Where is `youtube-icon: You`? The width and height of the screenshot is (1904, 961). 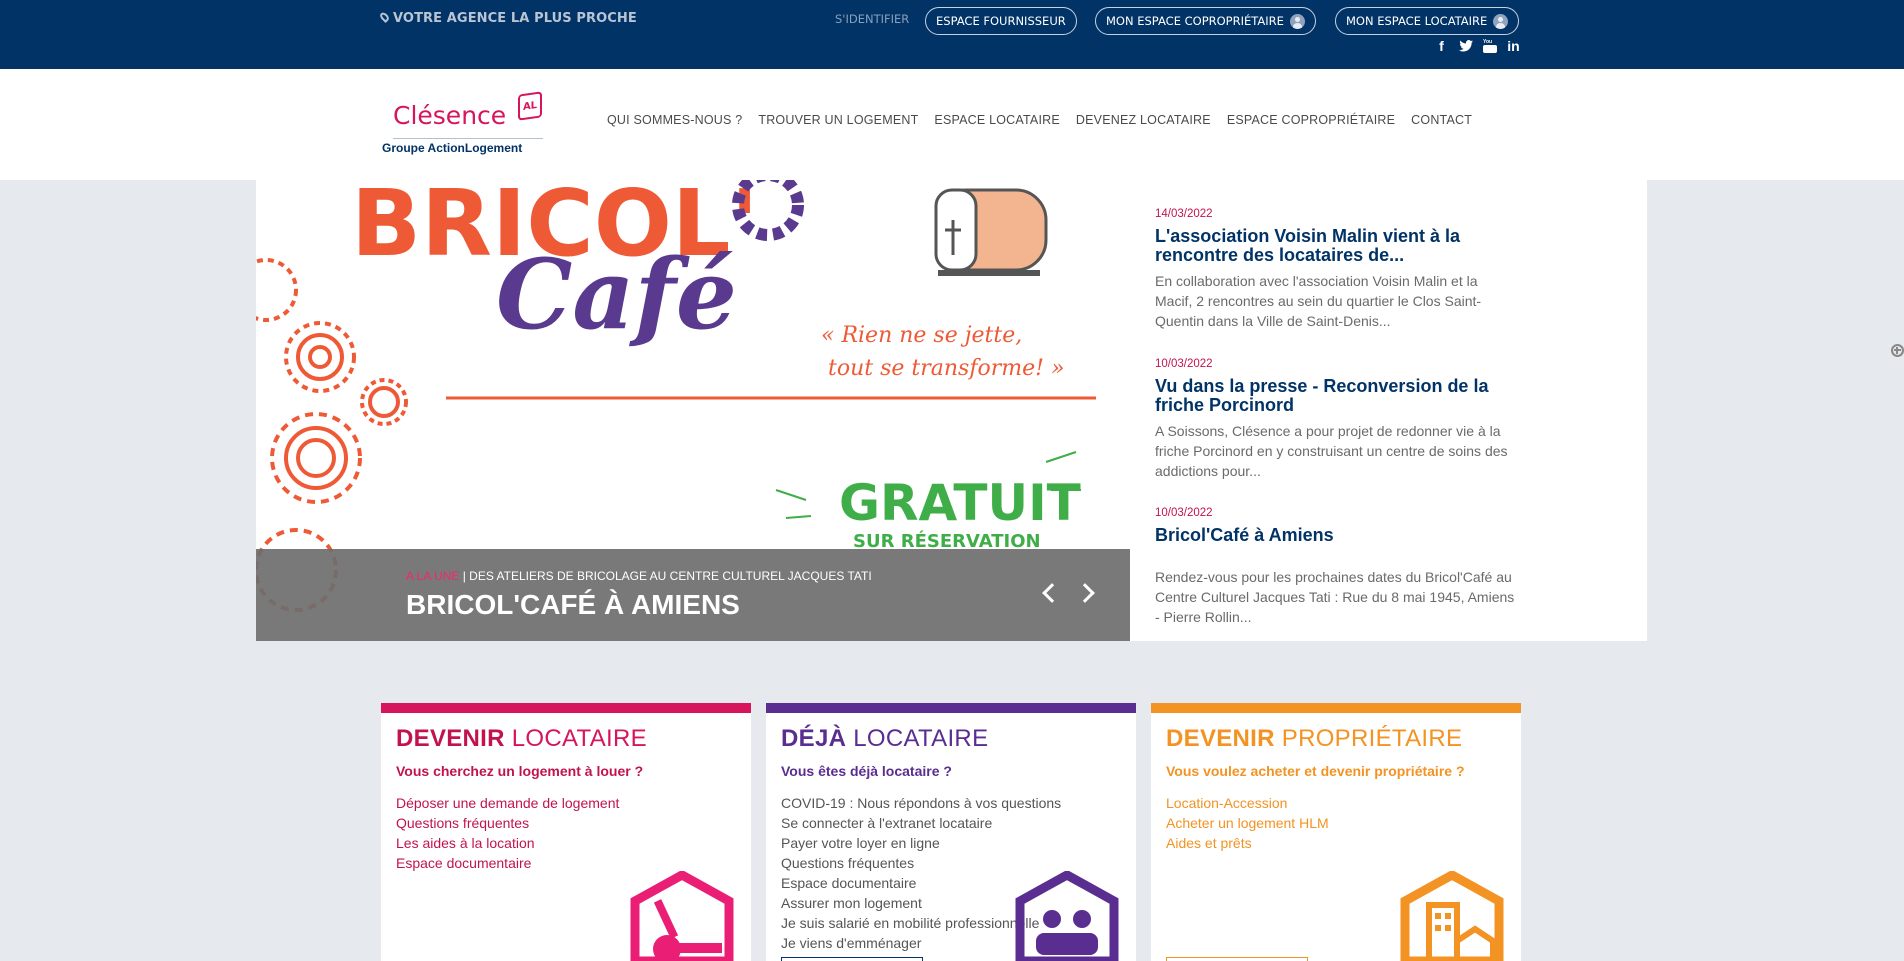 youtube-icon: You is located at coordinates (1489, 45).